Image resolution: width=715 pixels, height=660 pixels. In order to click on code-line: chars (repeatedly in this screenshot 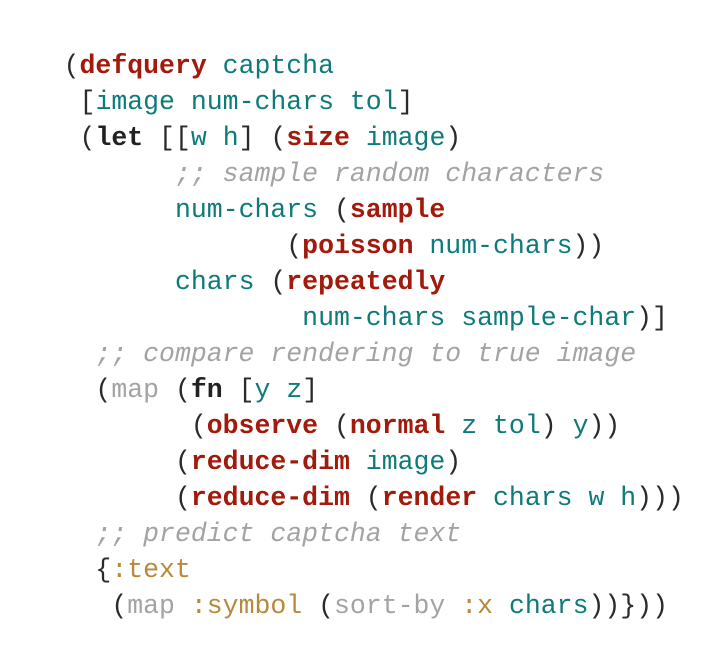, I will do `click(222, 262)`.